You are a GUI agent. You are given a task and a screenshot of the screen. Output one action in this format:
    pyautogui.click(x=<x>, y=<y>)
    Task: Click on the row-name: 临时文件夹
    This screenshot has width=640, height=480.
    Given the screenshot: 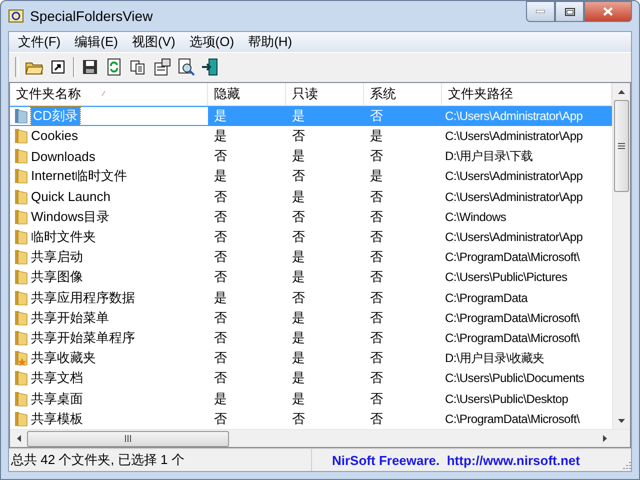 What is the action you would take?
    pyautogui.click(x=63, y=237)
    